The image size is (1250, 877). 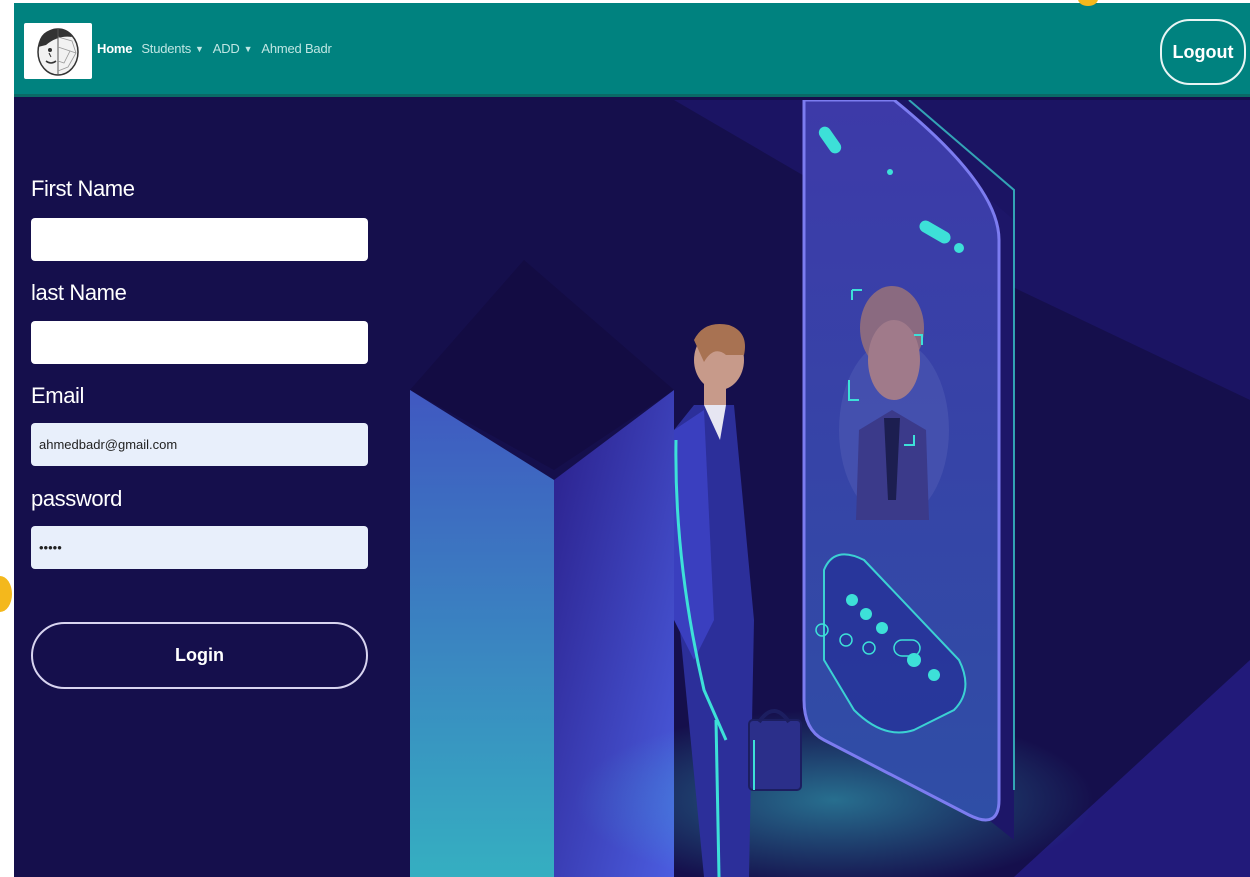 I want to click on badge-dot, so click(x=6, y=594).